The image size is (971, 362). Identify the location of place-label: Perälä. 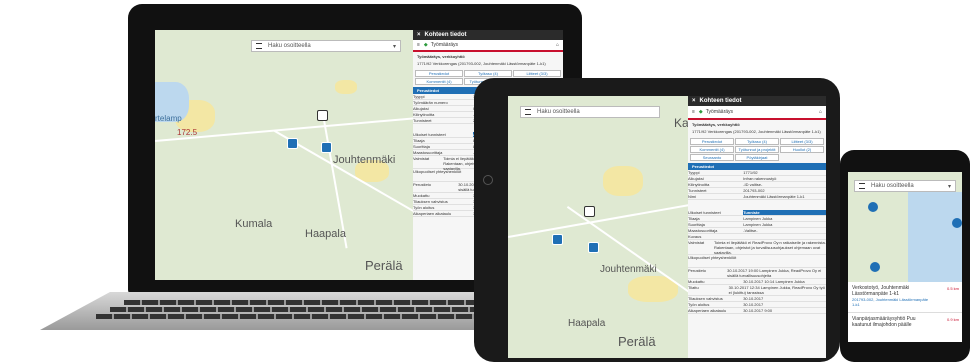
(637, 341).